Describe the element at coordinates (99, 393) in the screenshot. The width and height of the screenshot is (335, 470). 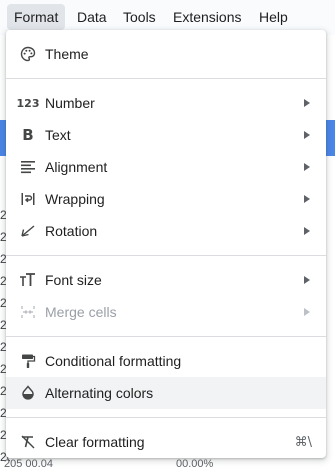
I see `menu-item-label: Alternating colors` at that location.